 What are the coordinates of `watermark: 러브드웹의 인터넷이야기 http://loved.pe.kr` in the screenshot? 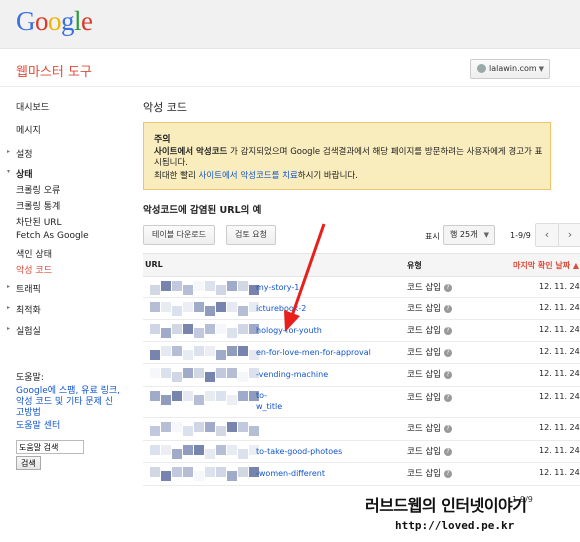 It's located at (472, 517).